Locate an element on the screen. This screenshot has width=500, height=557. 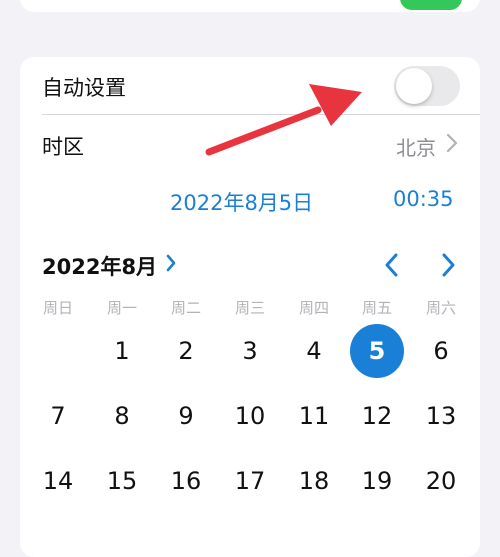
red-arrow-annotation is located at coordinates (283, 120).